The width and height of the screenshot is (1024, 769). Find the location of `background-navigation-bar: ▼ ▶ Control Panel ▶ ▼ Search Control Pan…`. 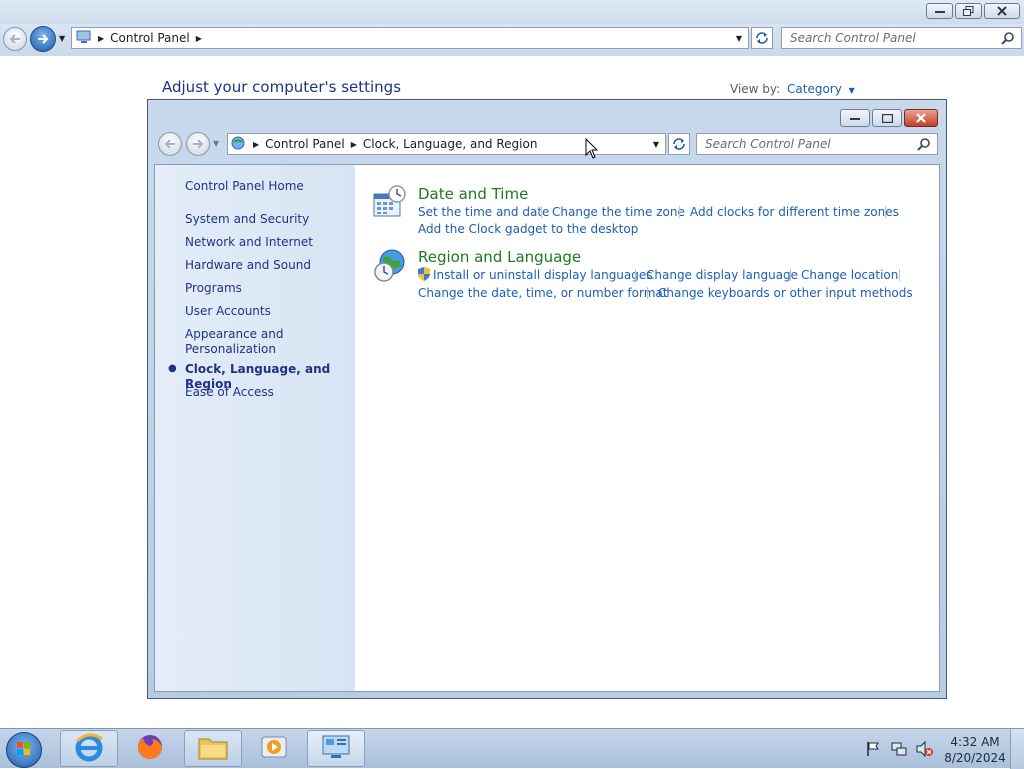

background-navigation-bar: ▼ ▶ Control Panel ▶ ▼ Search Control Pan… is located at coordinates (512, 40).